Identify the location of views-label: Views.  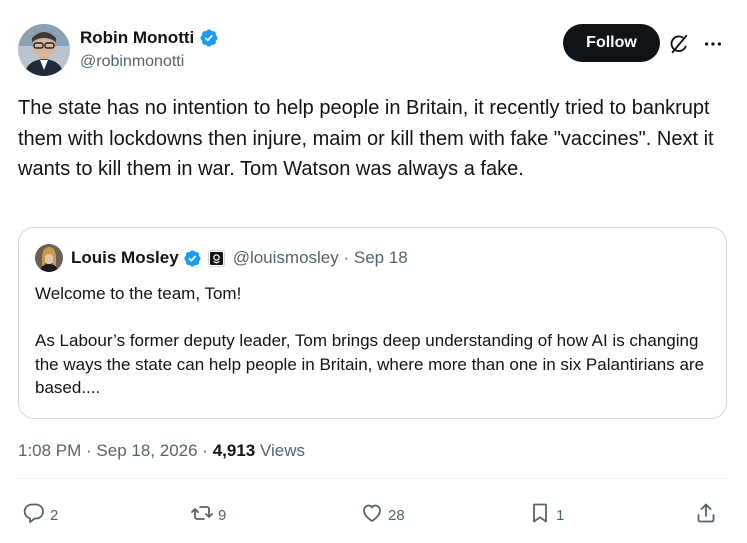
(280, 451).